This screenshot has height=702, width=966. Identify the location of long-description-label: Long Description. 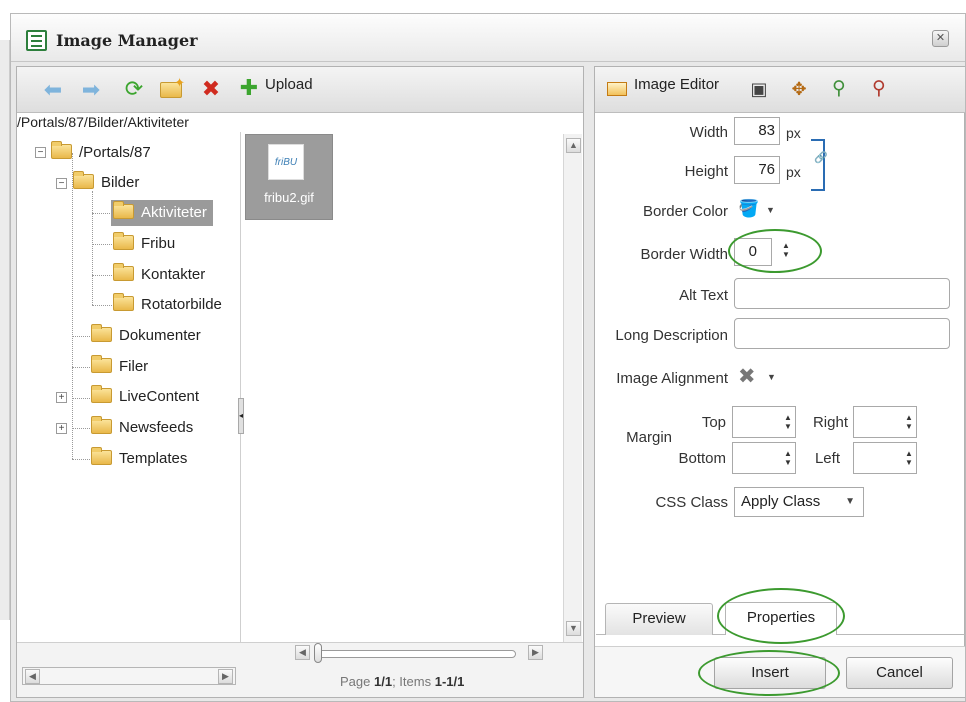
(671, 335).